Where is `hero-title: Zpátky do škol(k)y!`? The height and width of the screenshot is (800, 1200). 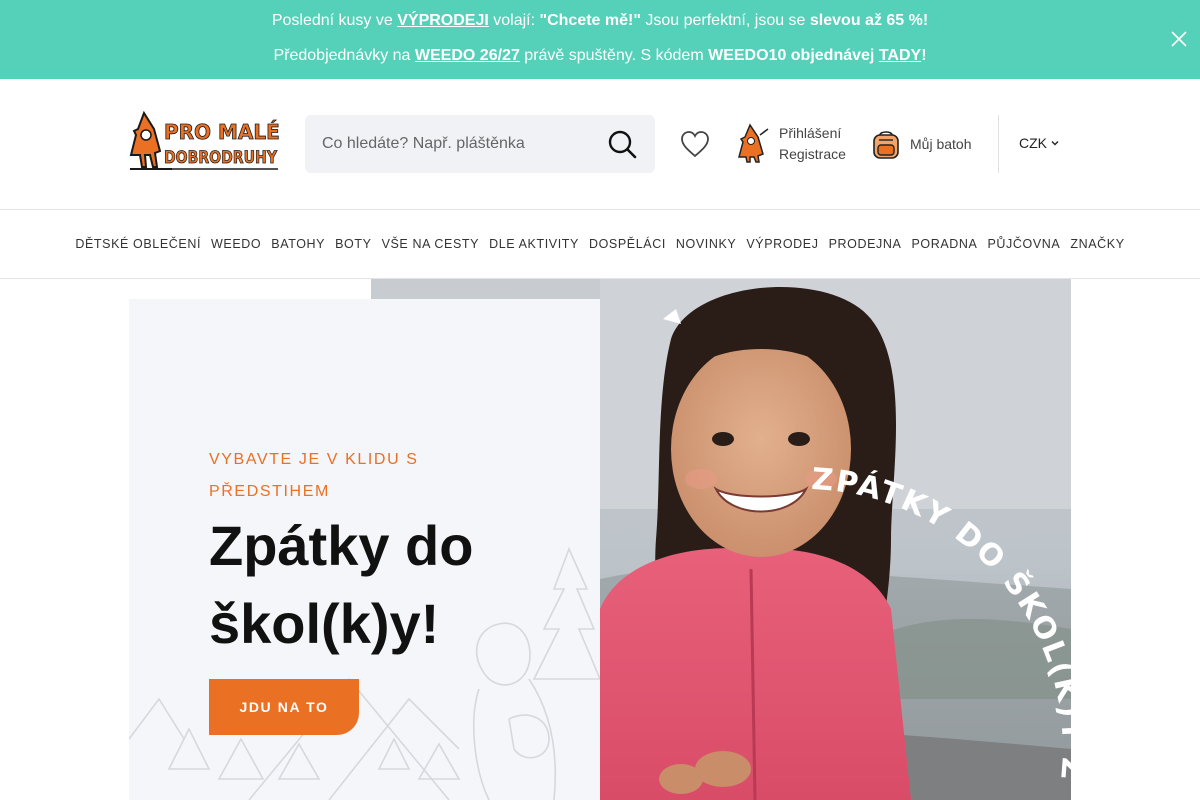
hero-title: Zpátky do škol(k)y! is located at coordinates (341, 584).